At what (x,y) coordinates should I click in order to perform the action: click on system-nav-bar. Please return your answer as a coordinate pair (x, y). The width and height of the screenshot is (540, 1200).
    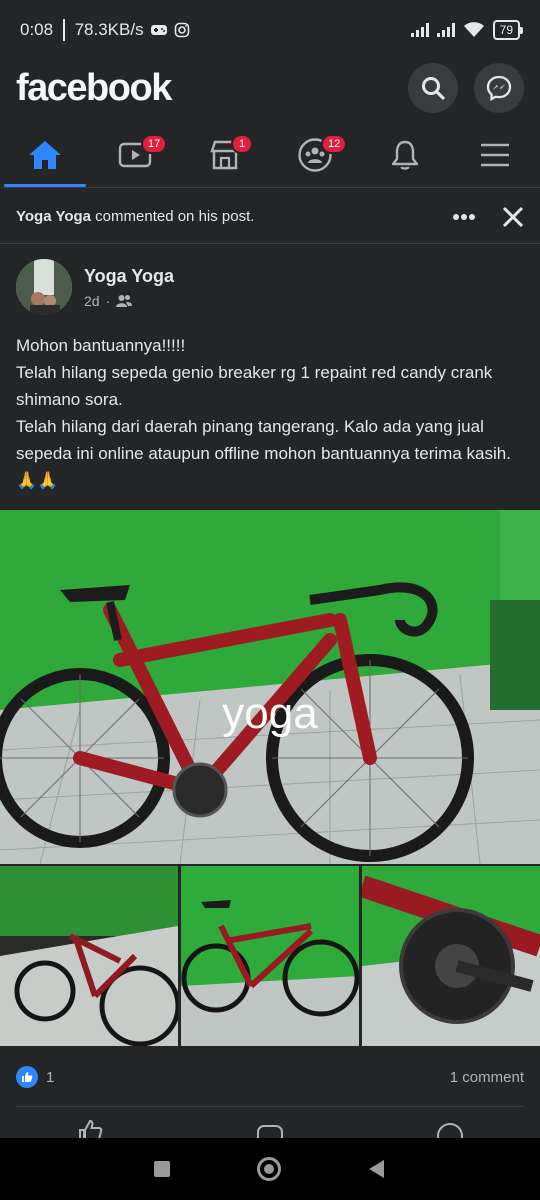
    Looking at the image, I should click on (270, 1169).